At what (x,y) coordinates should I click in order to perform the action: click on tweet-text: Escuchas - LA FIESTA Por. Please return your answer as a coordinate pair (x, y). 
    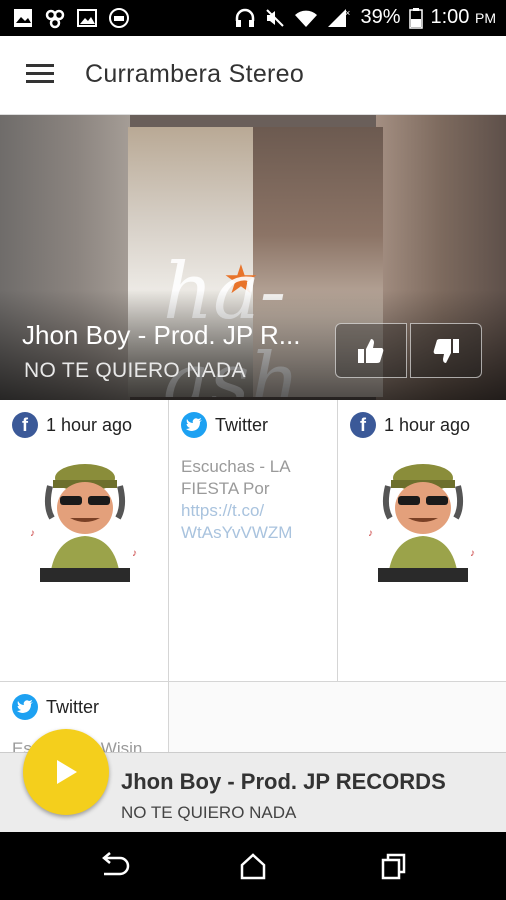
    Looking at the image, I should click on (235, 477).